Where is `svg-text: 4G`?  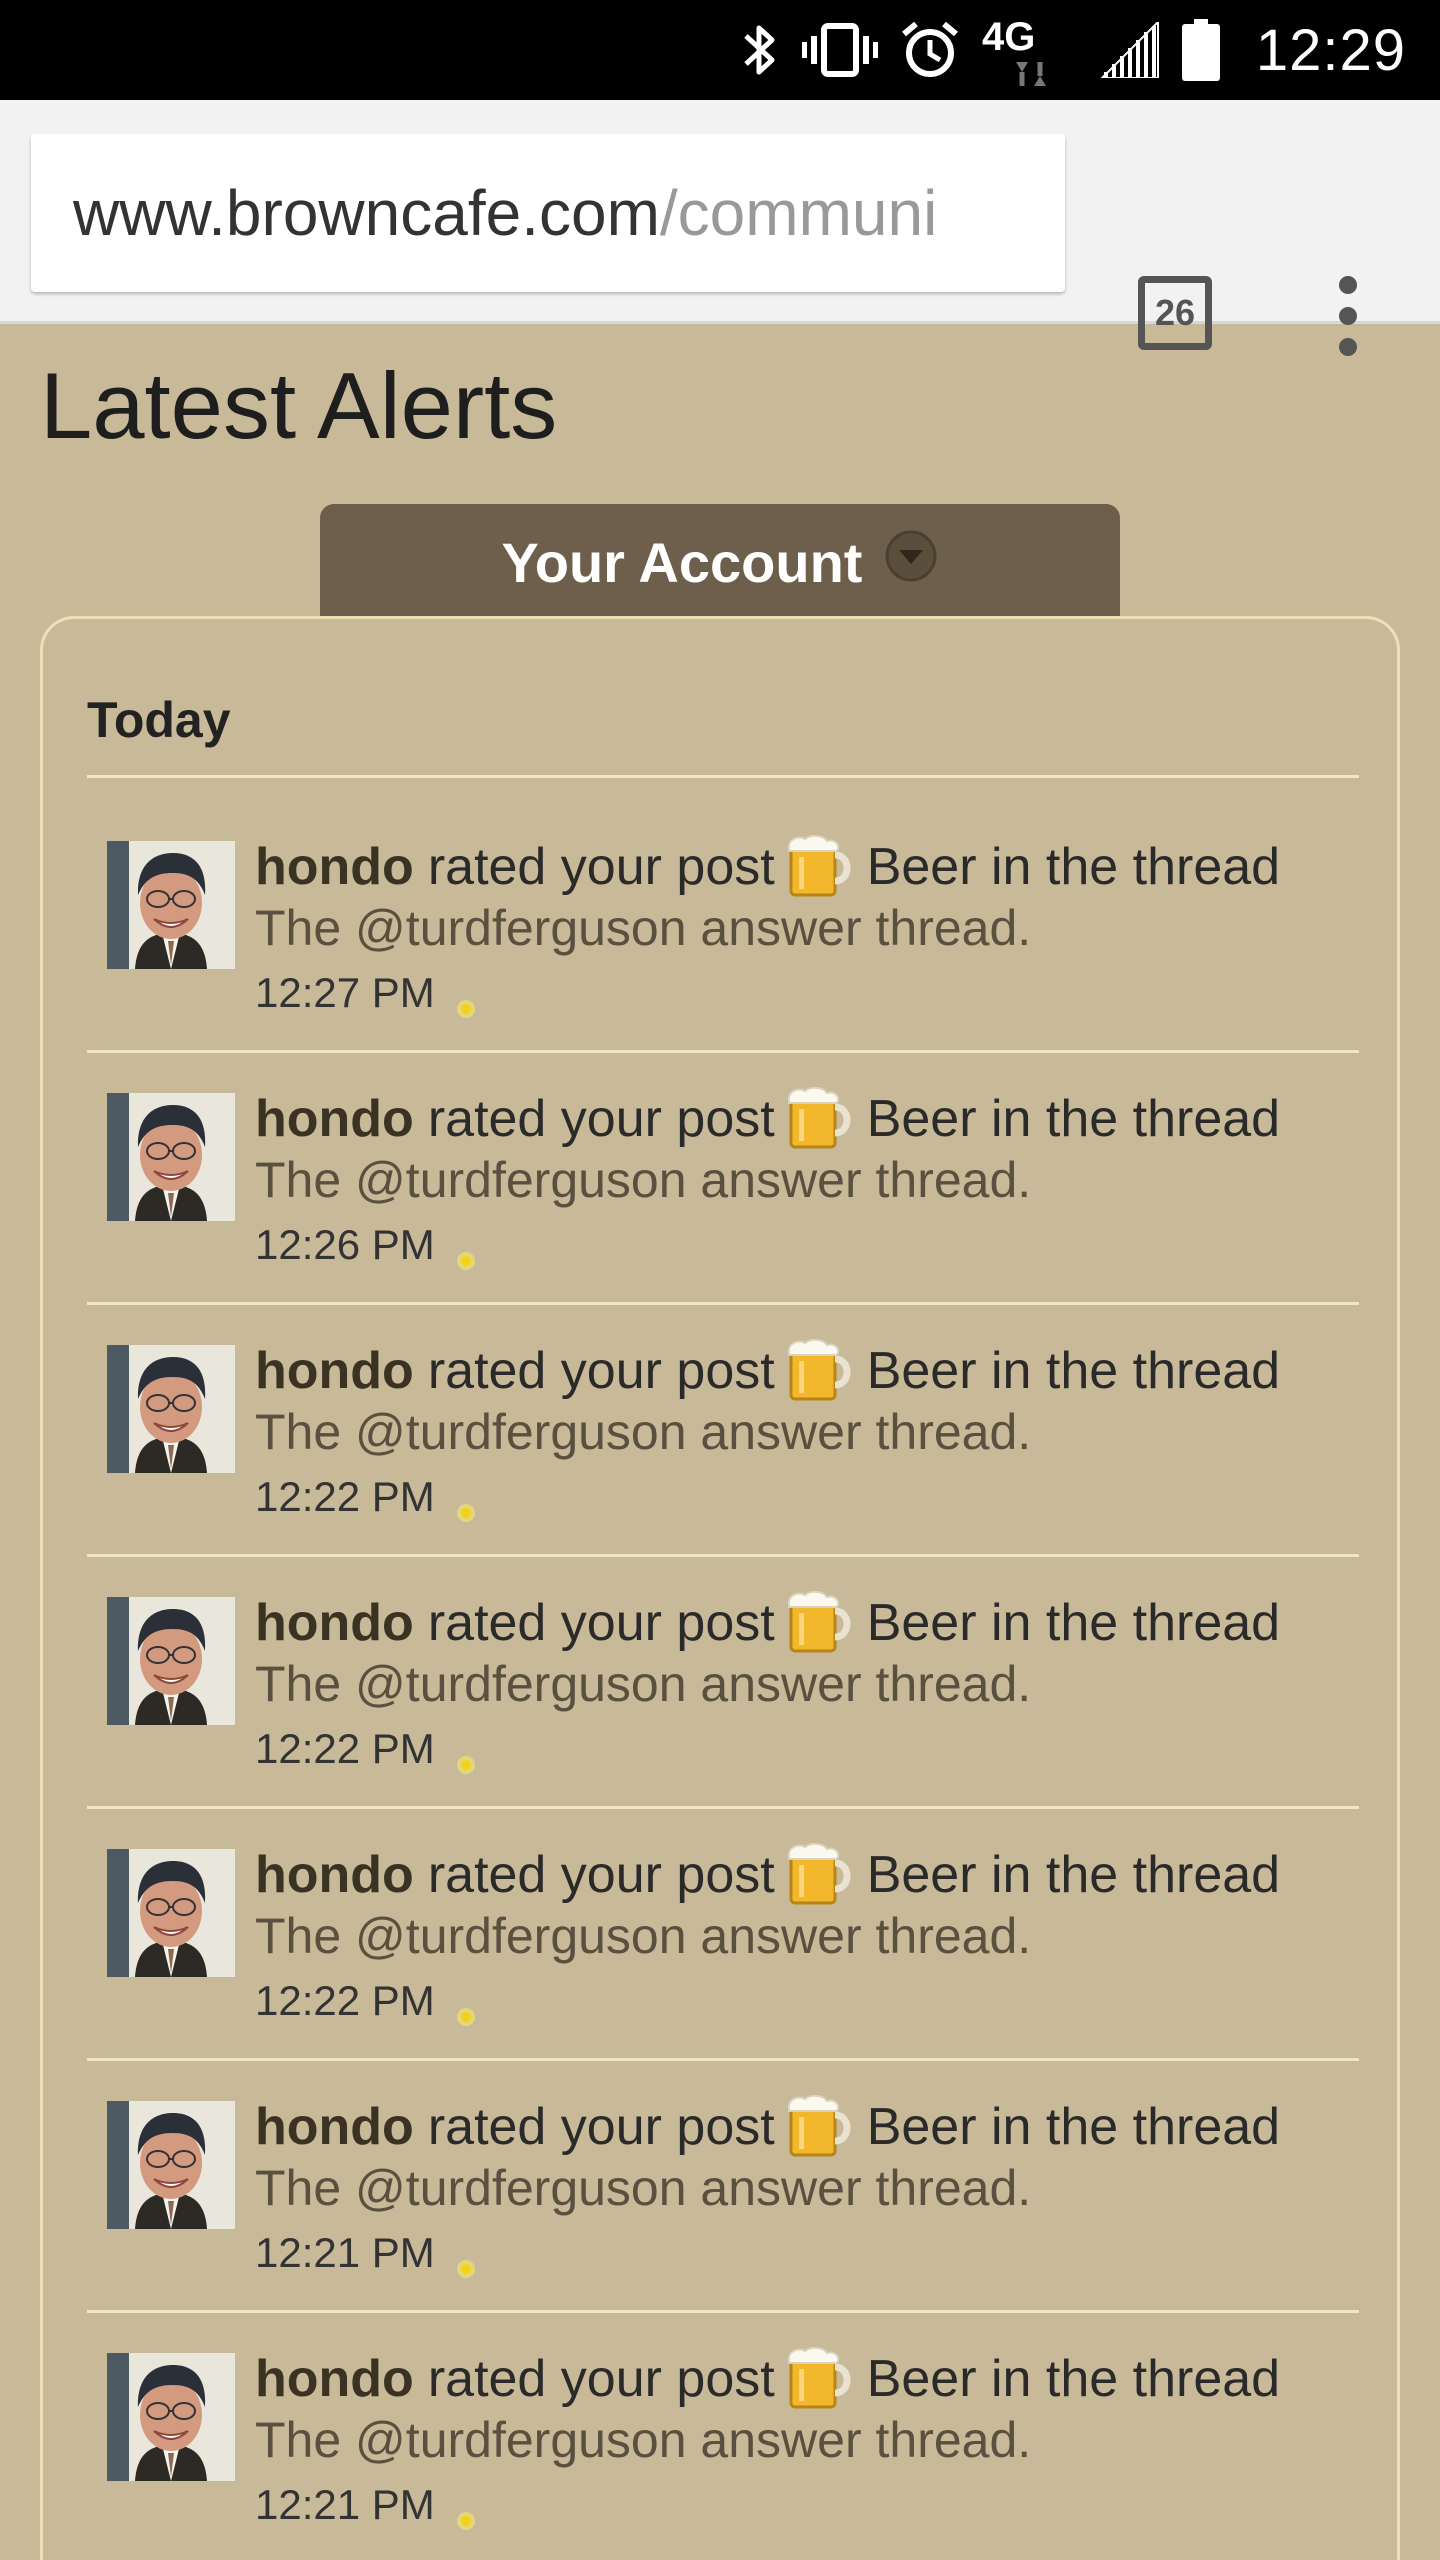
svg-text: 4G is located at coordinates (1008, 37).